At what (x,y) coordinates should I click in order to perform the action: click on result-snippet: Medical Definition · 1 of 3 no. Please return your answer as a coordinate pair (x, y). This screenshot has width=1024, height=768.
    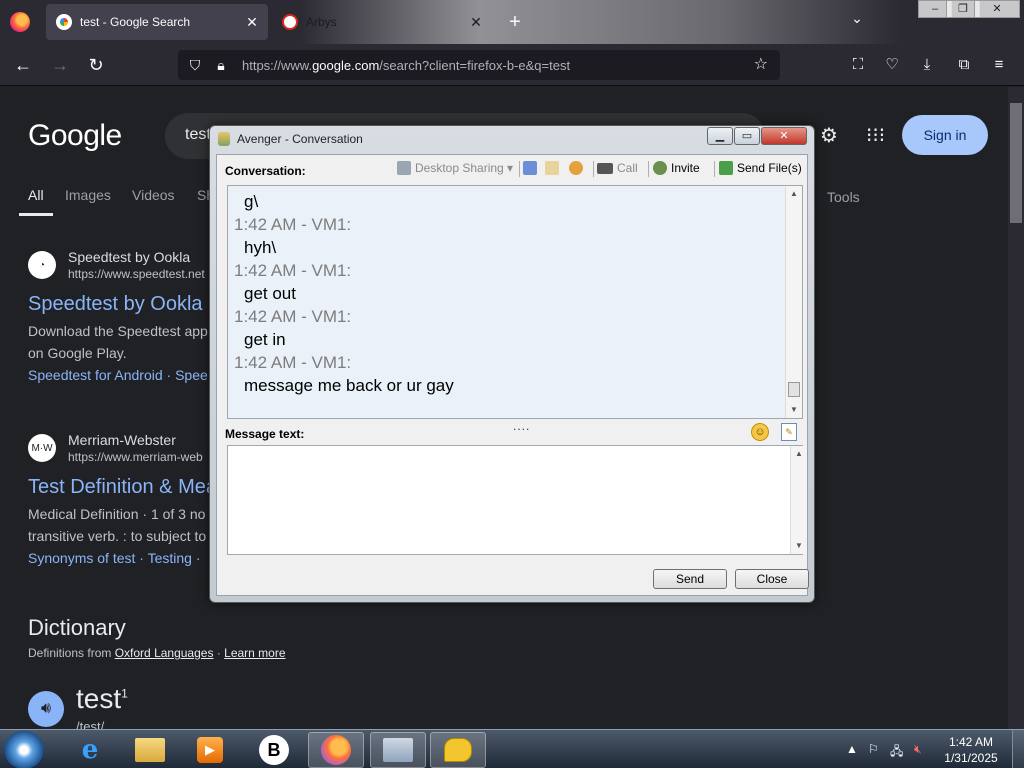
    Looking at the image, I should click on (117, 514).